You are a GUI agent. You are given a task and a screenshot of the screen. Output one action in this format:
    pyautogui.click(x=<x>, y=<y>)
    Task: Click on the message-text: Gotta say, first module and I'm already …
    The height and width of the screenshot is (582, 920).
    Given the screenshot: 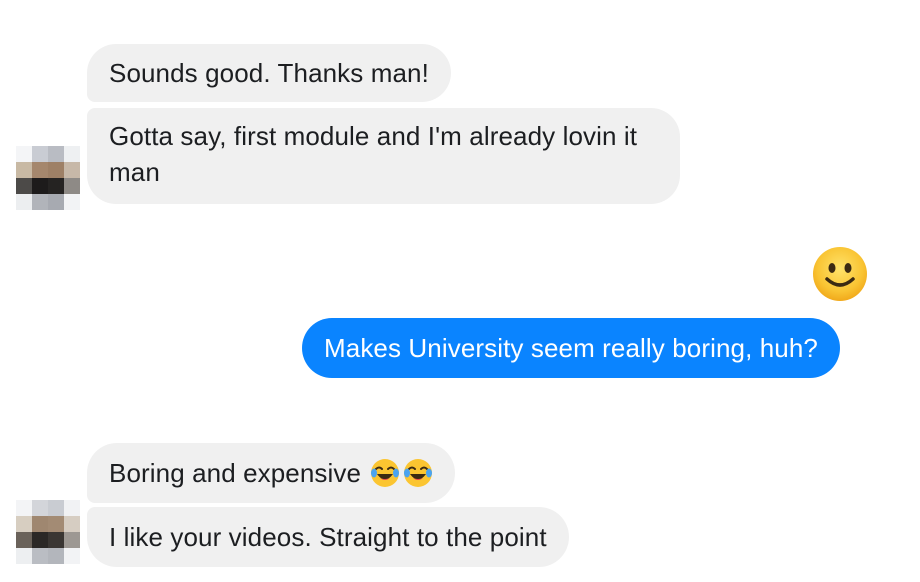 What is the action you would take?
    pyautogui.click(x=373, y=154)
    